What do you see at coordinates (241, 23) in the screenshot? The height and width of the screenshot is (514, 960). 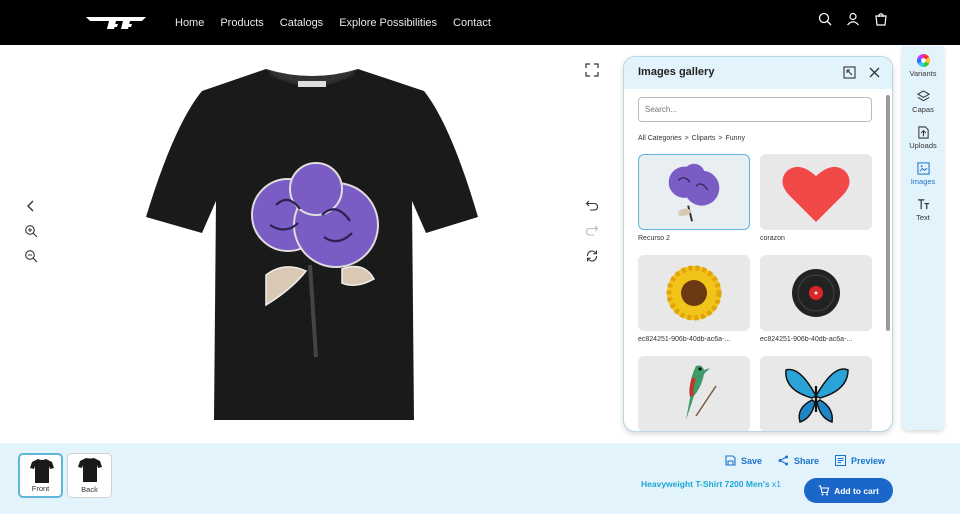 I see `nav-products: Products` at bounding box center [241, 23].